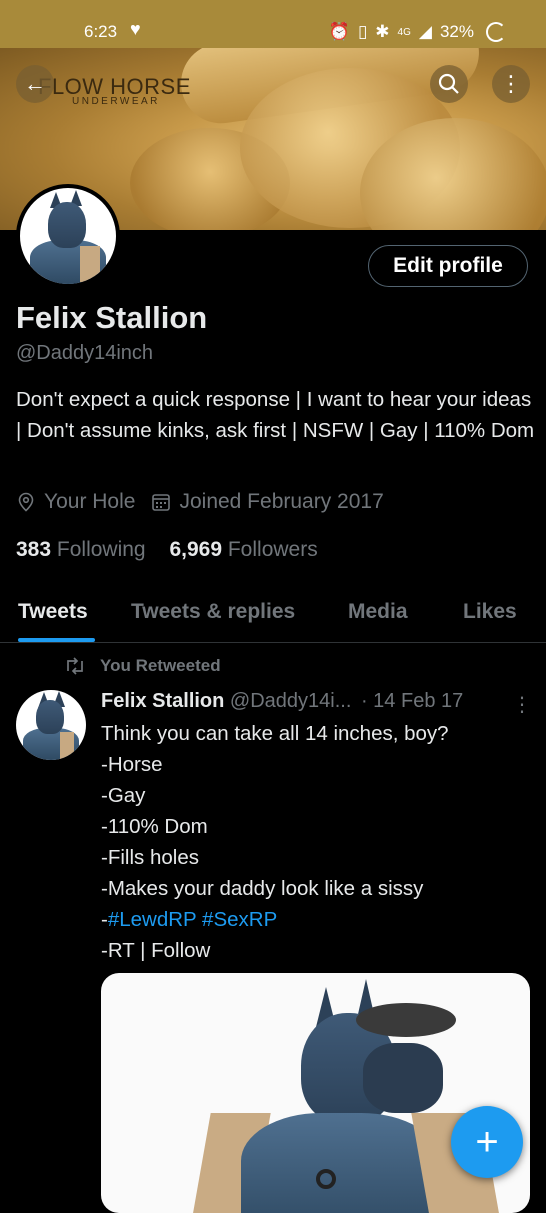  Describe the element at coordinates (112, 317) in the screenshot. I see `profile-name: Felix Stallion` at that location.